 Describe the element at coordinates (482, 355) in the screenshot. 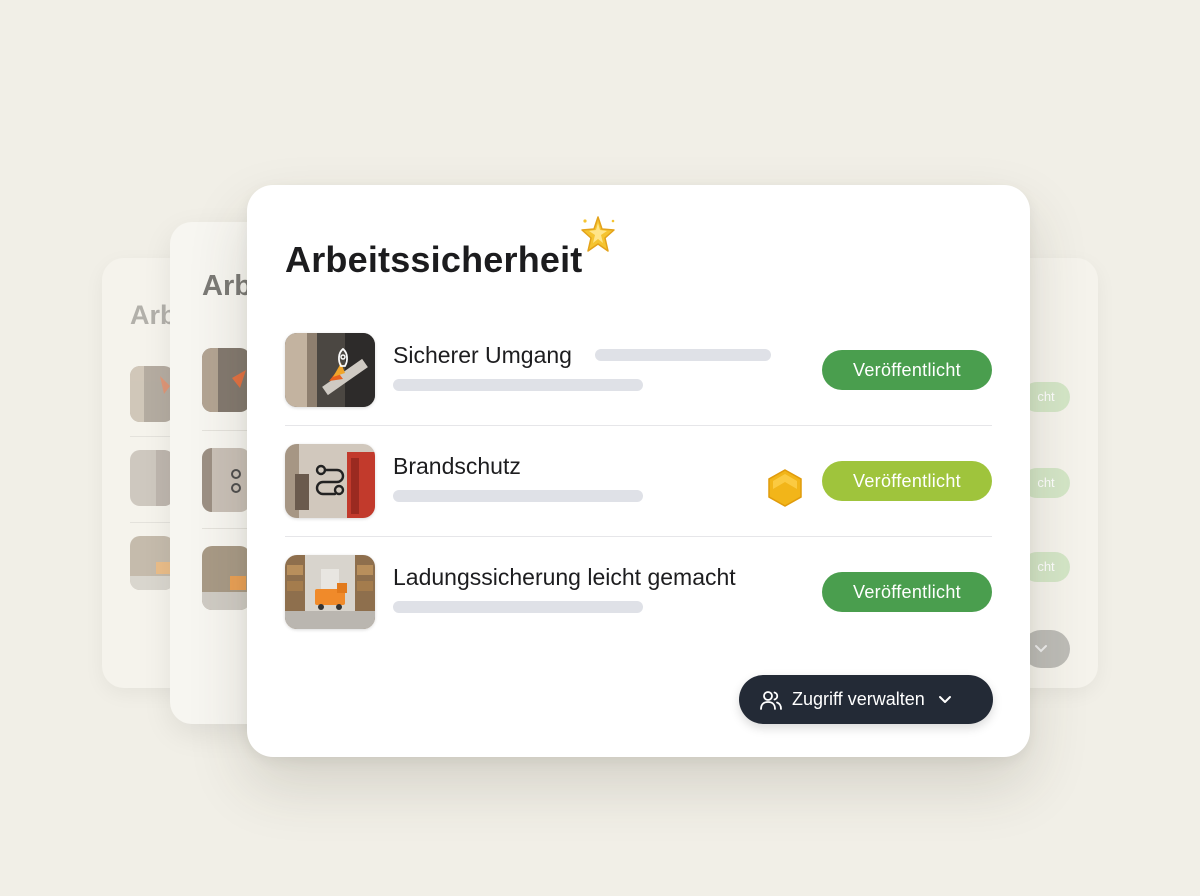

I see `course-title: Sicherer Umgang` at that location.